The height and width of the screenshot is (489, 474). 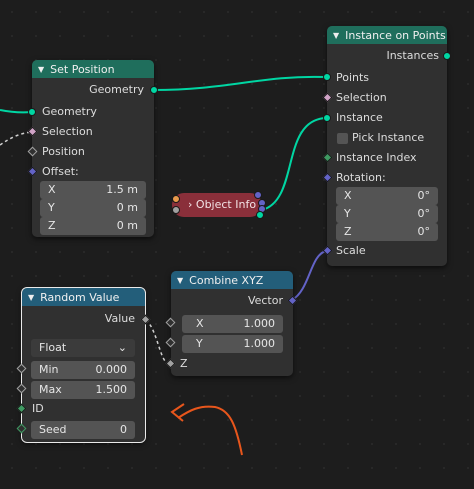 What do you see at coordinates (80, 297) in the screenshot?
I see `node-title: Random Value` at bounding box center [80, 297].